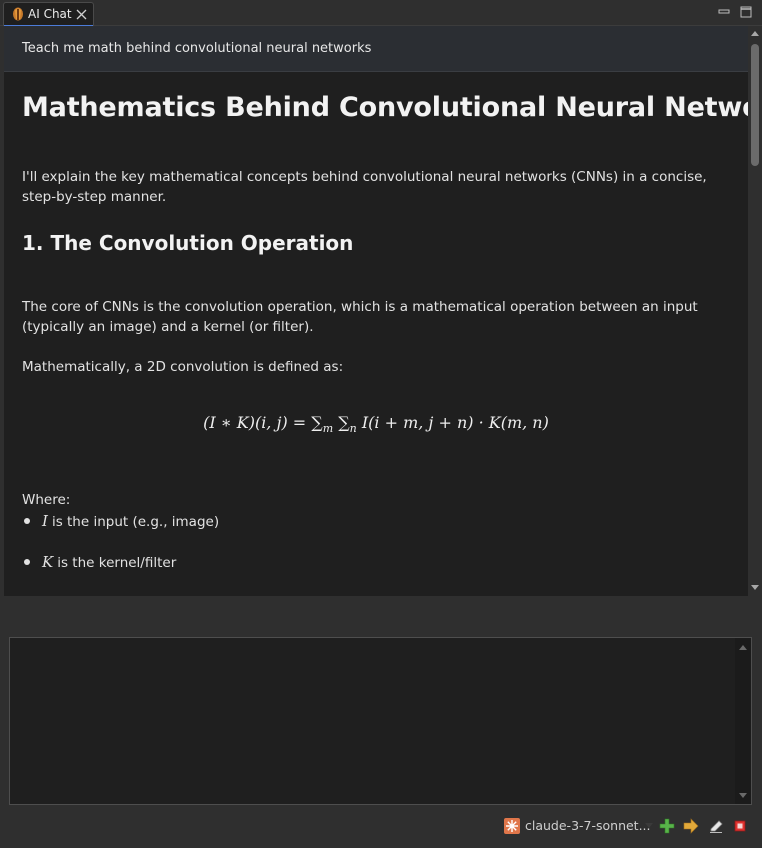 This screenshot has height=848, width=762. What do you see at coordinates (649, 826) in the screenshot?
I see `chevron-down-icon` at bounding box center [649, 826].